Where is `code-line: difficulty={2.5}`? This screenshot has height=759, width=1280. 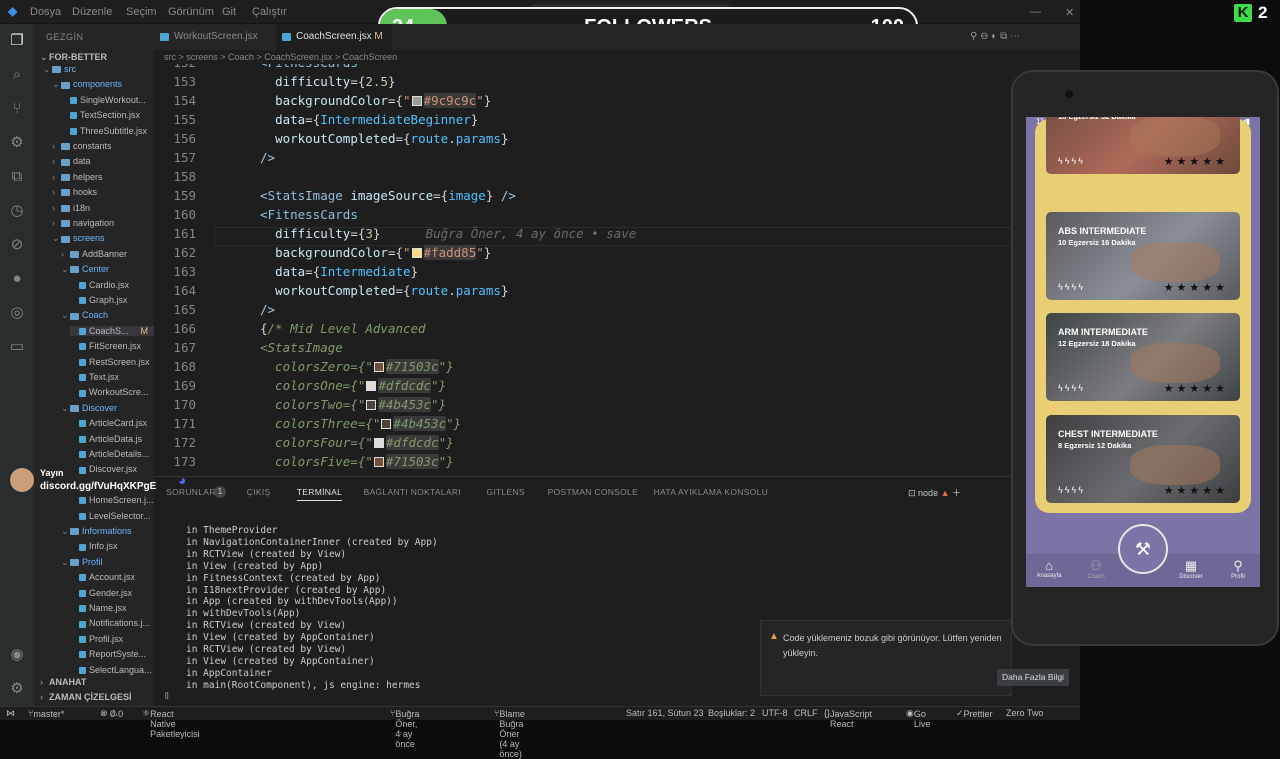 code-line: difficulty={2.5} is located at coordinates (327, 81).